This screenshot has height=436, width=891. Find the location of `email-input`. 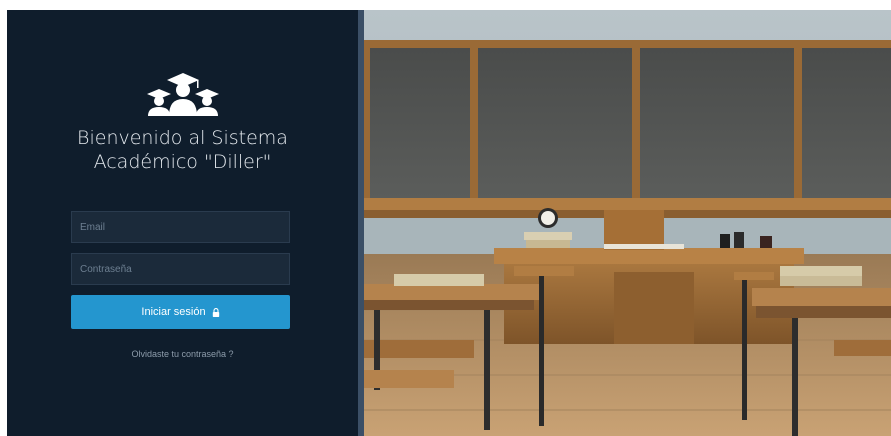

email-input is located at coordinates (180, 227).